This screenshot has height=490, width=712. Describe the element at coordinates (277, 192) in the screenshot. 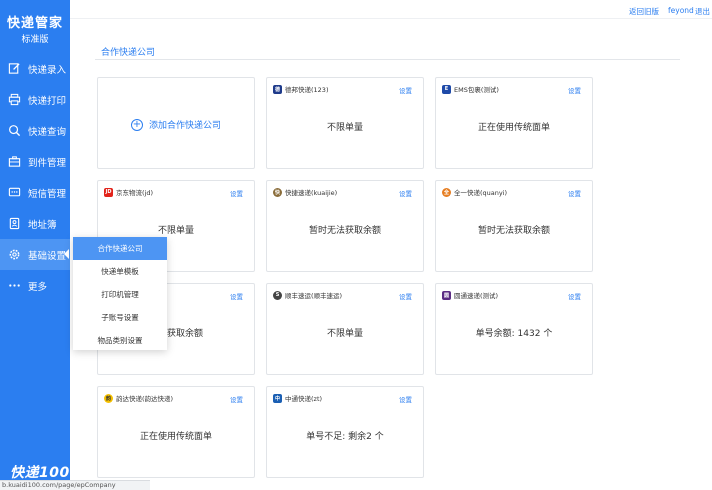

I see `kuaijie-logo-icon: 快` at that location.